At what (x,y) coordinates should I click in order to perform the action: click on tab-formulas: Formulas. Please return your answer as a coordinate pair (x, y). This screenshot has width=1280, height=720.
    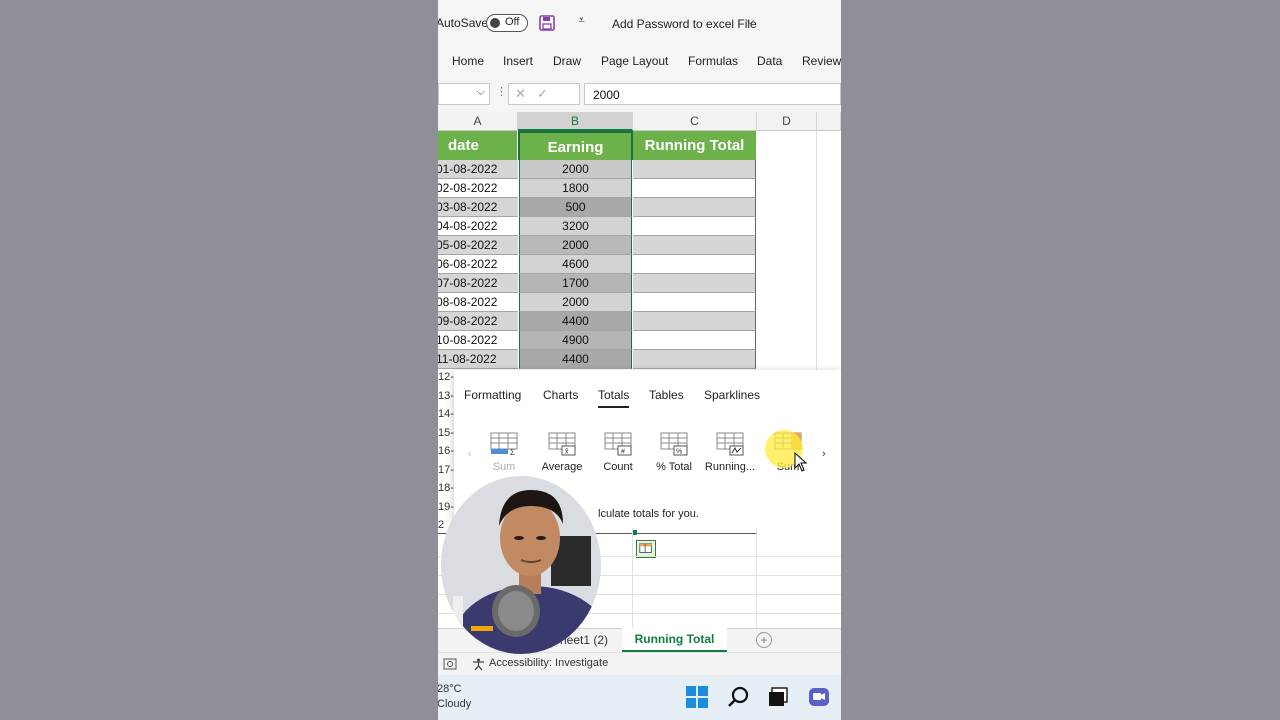
    Looking at the image, I should click on (713, 61).